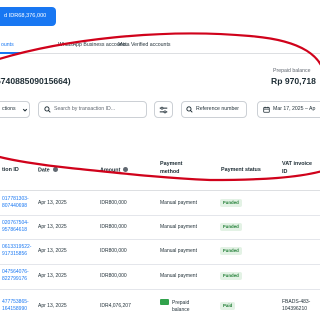 Image resolution: width=320 pixels, height=320 pixels. What do you see at coordinates (9, 109) in the screenshot?
I see `actions-label: ctions` at bounding box center [9, 109].